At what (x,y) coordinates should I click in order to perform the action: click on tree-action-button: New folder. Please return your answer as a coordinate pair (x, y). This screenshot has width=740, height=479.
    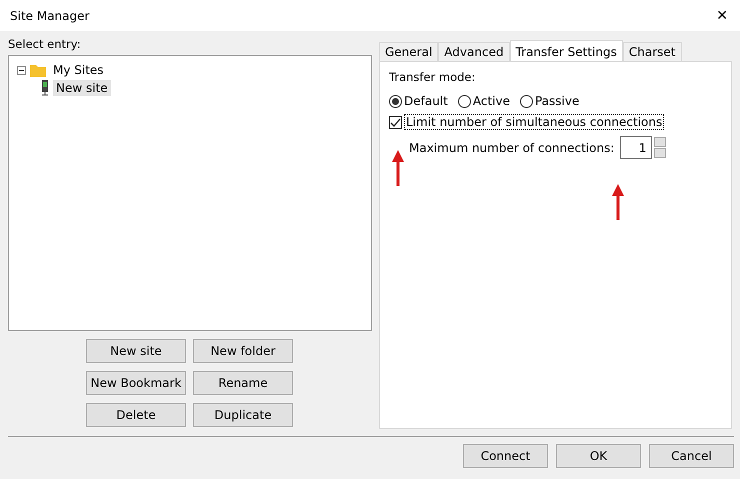
    Looking at the image, I should click on (243, 351).